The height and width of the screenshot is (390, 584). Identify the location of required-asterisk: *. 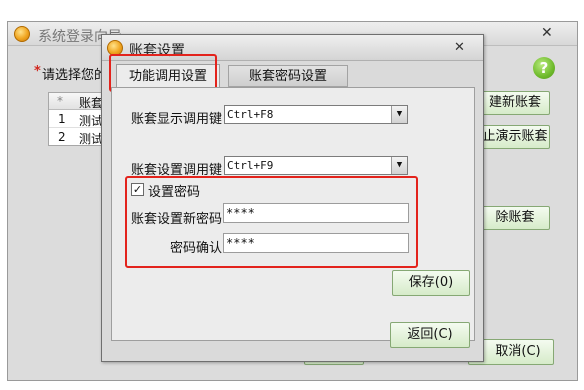
(37, 71).